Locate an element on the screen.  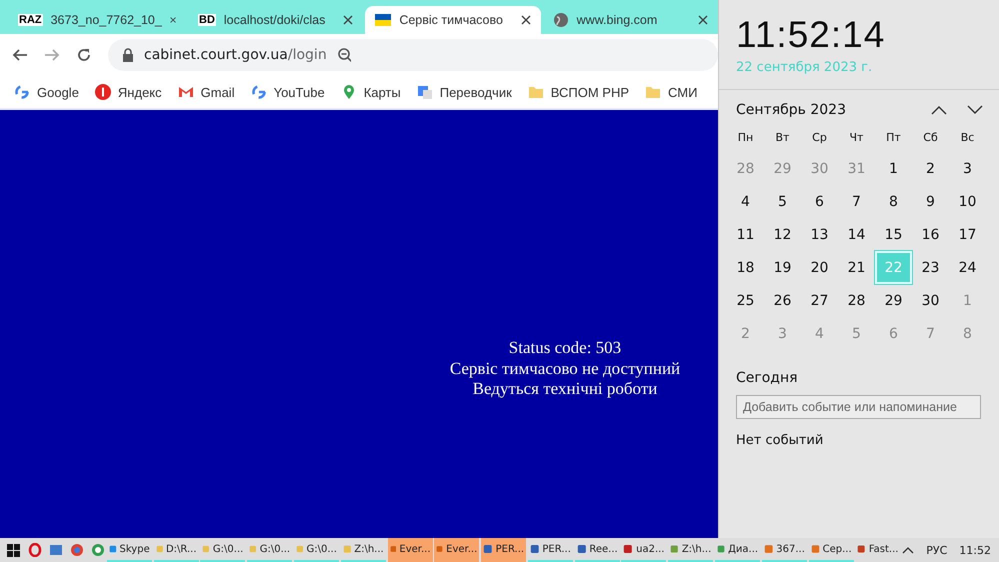
address-bar: cabinet.court.gov.ua/login is located at coordinates (413, 55).